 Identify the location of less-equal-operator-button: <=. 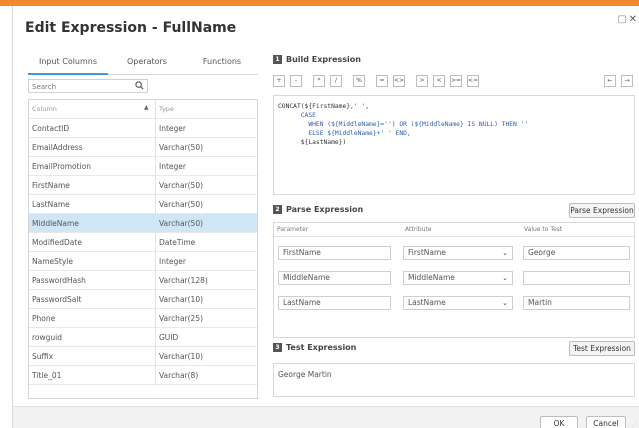
(473, 81).